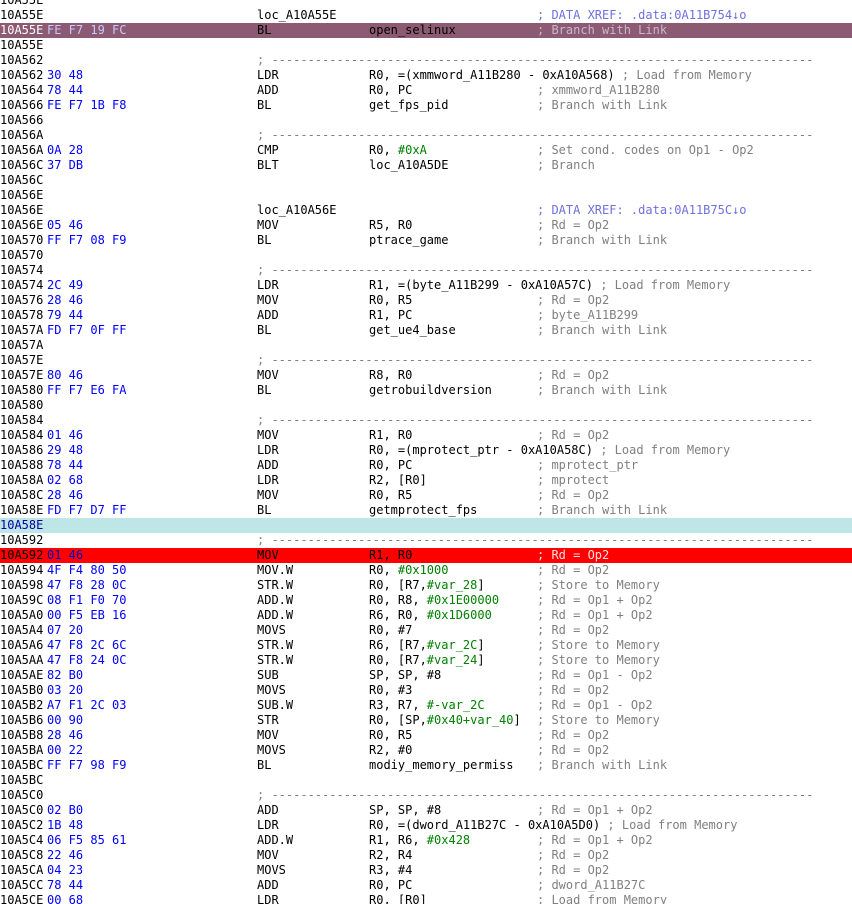 The width and height of the screenshot is (852, 904). What do you see at coordinates (426, 195) in the screenshot?
I see `listing-row: 10A56E` at bounding box center [426, 195].